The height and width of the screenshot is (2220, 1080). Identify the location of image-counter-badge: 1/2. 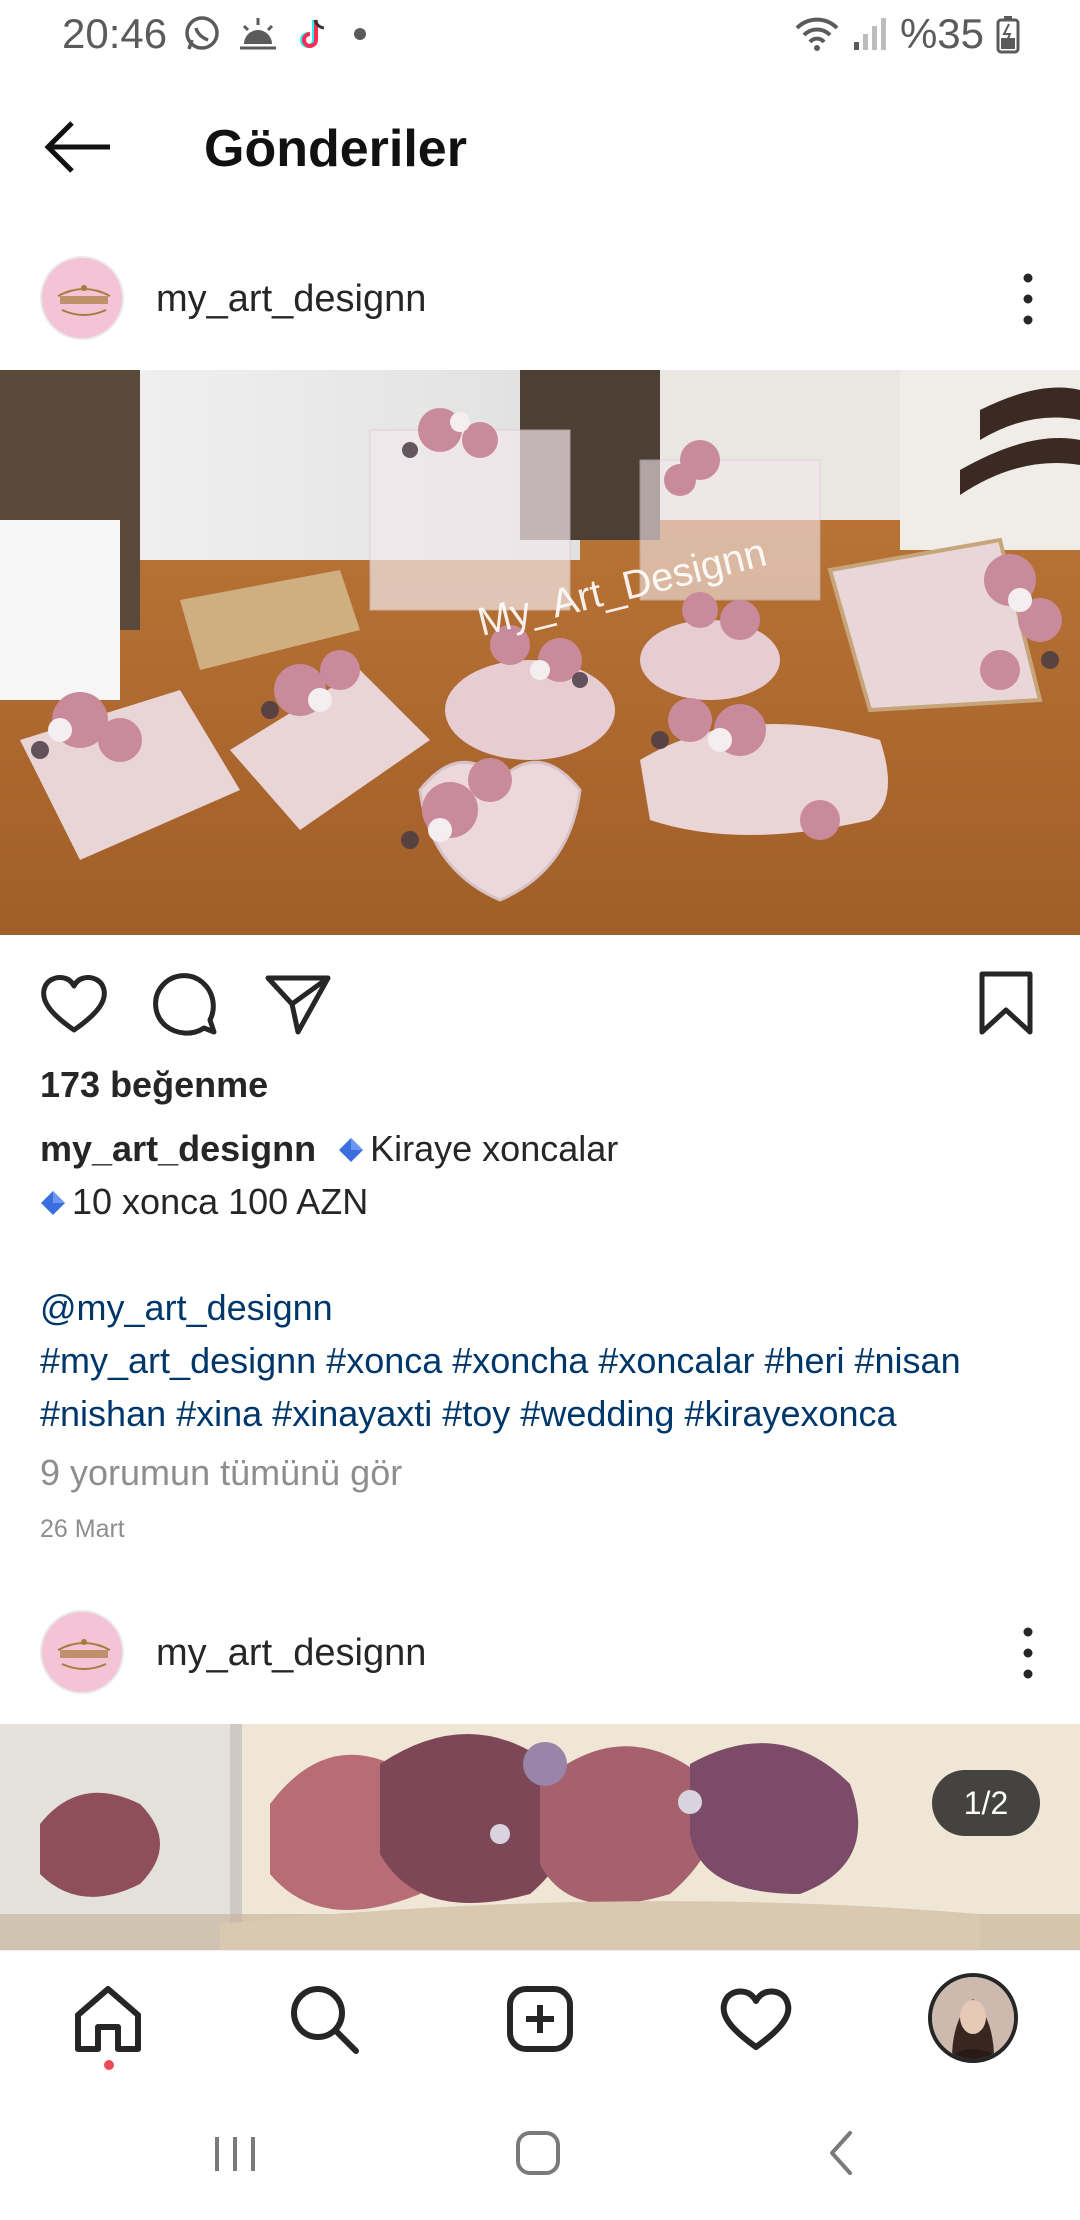
(986, 1803).